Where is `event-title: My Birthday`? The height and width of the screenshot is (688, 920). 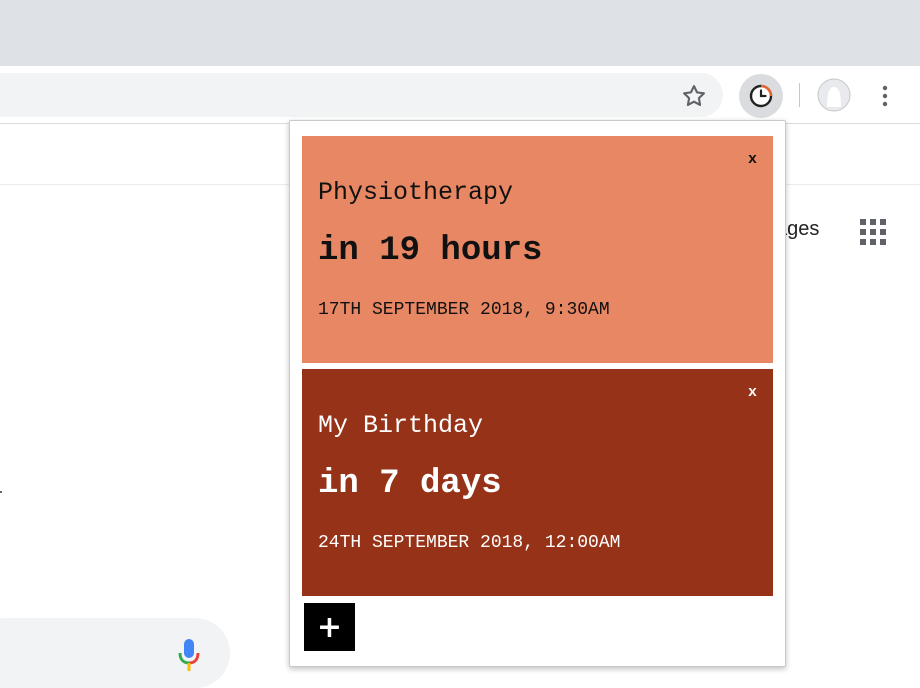 event-title: My Birthday is located at coordinates (401, 425).